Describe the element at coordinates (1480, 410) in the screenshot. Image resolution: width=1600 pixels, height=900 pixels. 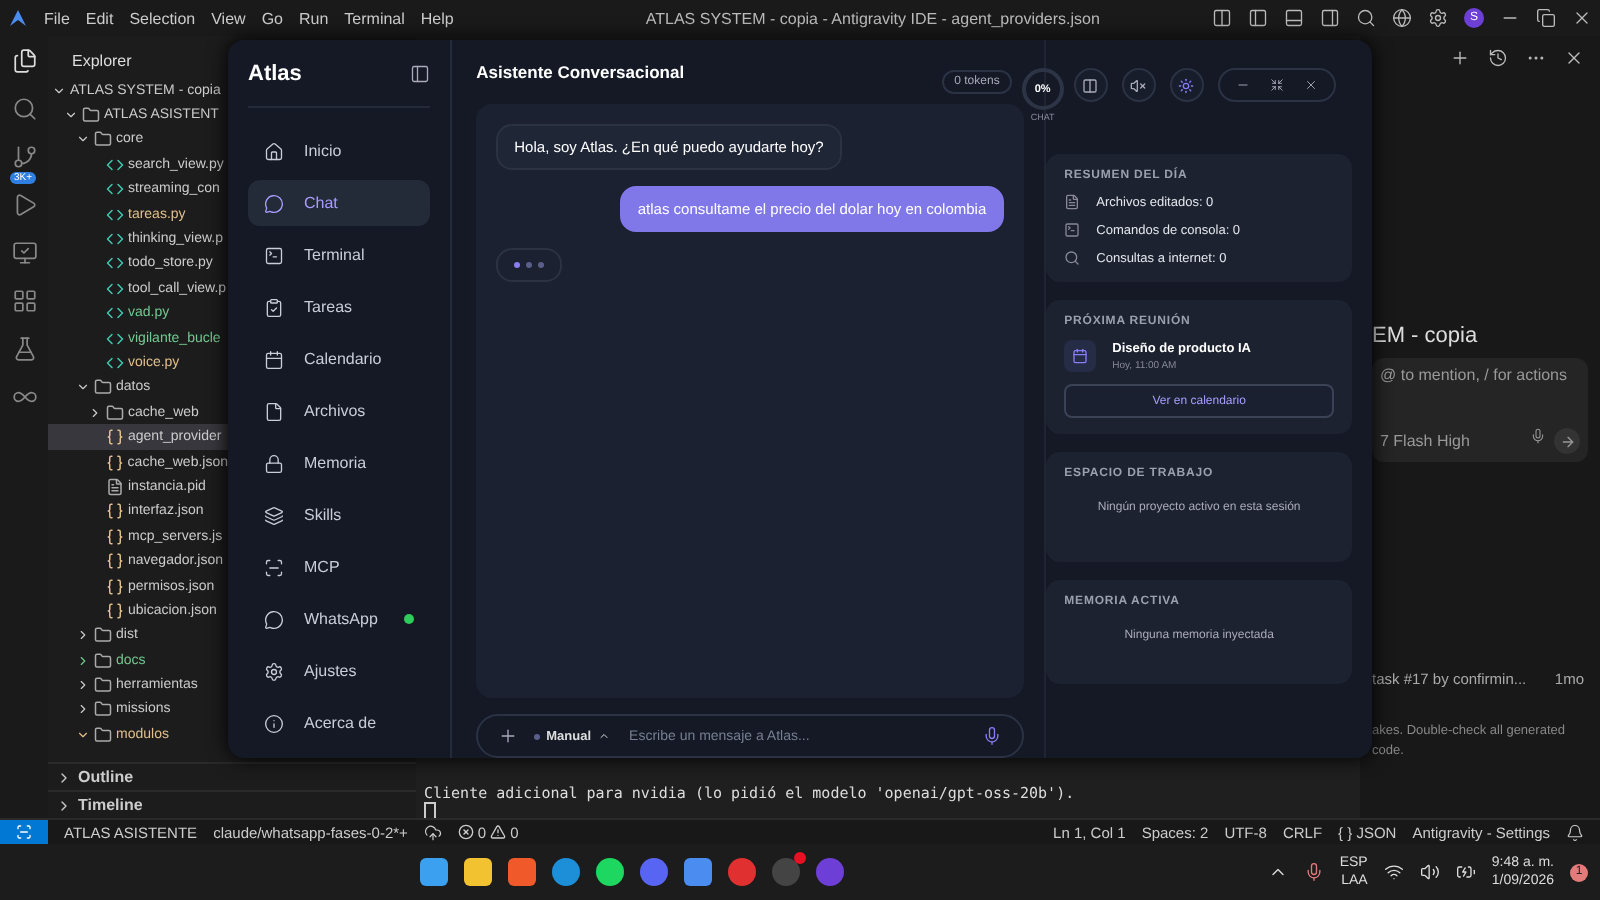
I see `agent-input-field: @ to mention, / for actions 7 Flash High` at that location.